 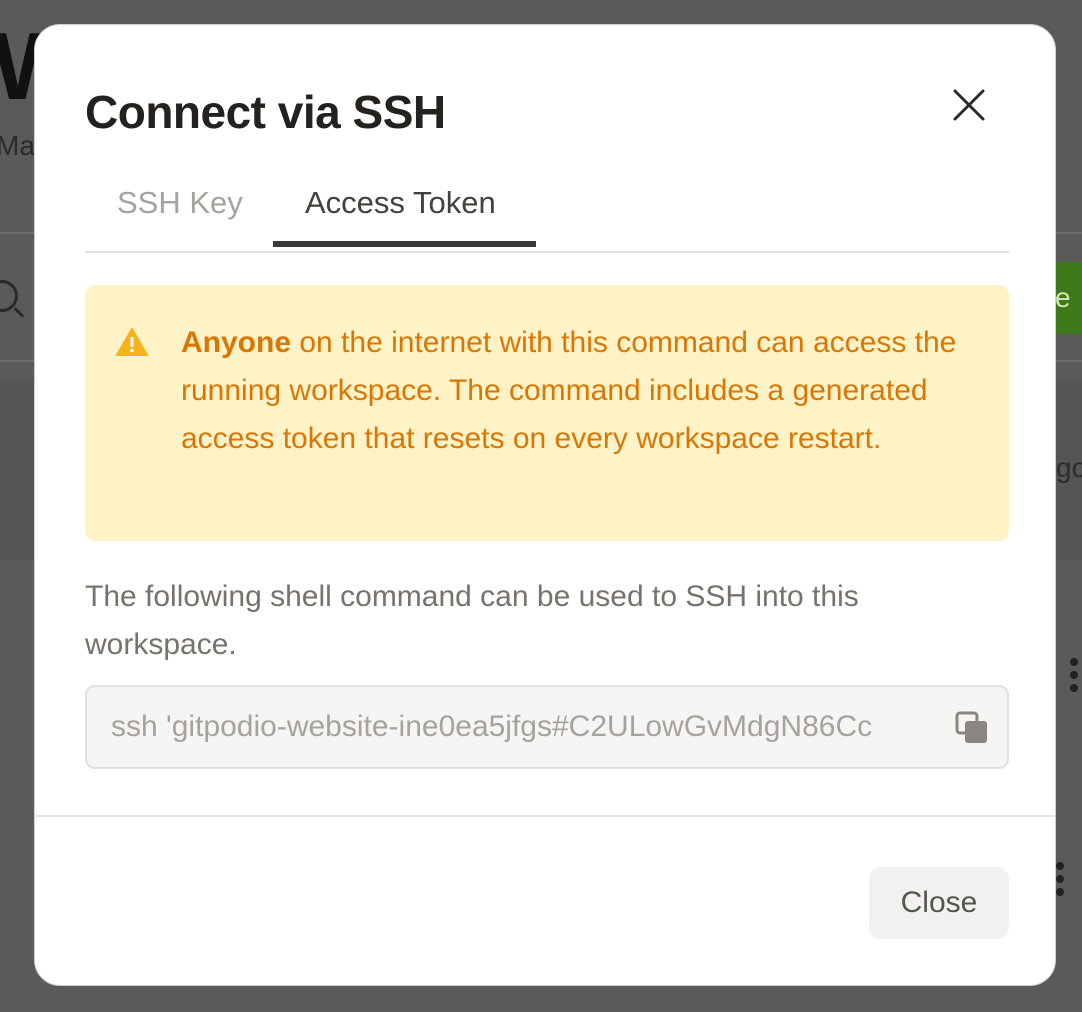 What do you see at coordinates (545, 816) in the screenshot?
I see `footer-divider` at bounding box center [545, 816].